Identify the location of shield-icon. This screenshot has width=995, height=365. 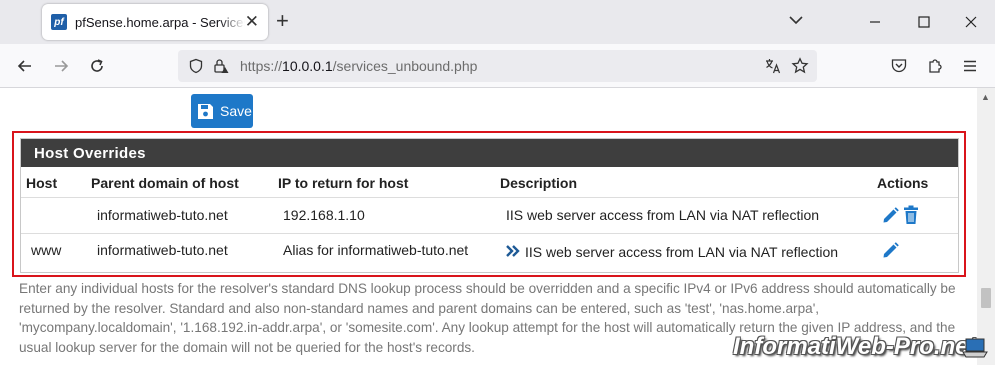
(196, 66).